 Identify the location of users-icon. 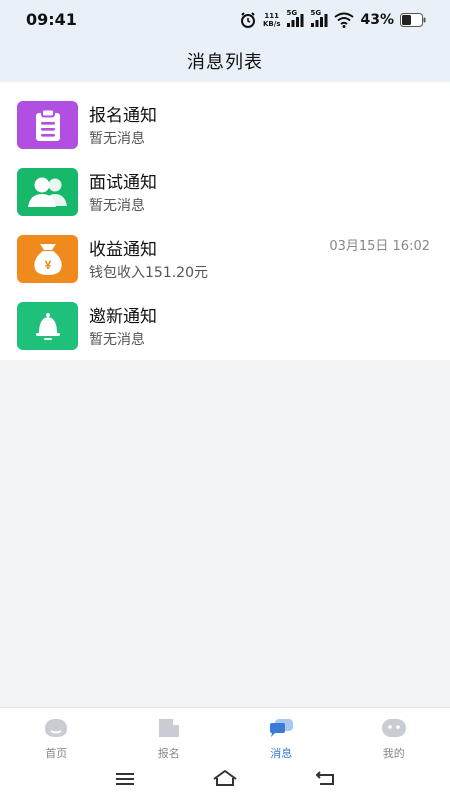
(47, 192).